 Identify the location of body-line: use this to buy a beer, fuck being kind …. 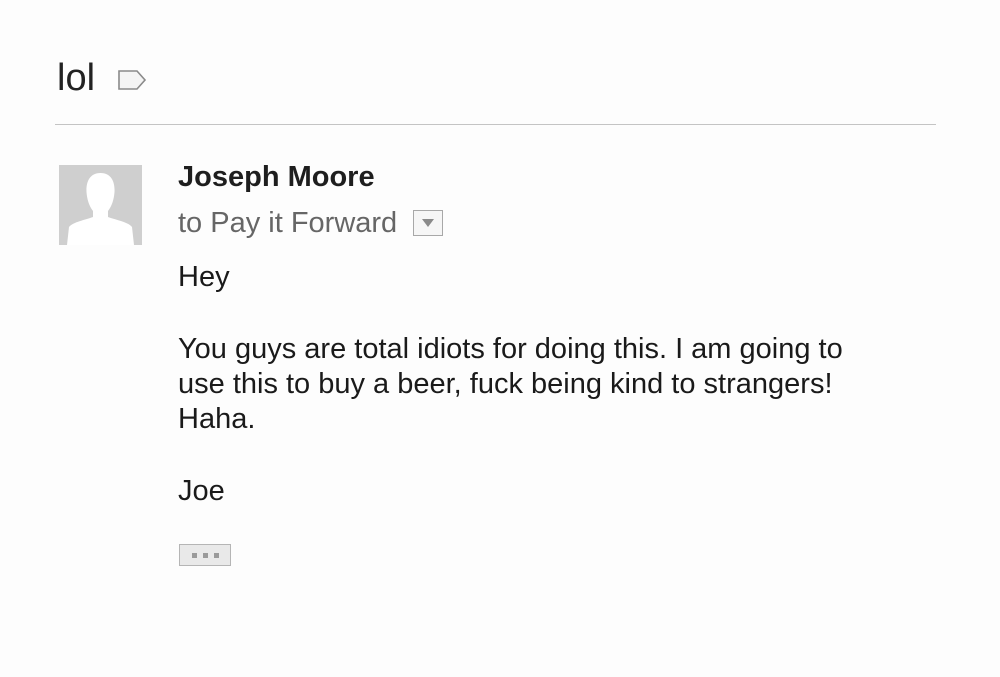
(505, 384).